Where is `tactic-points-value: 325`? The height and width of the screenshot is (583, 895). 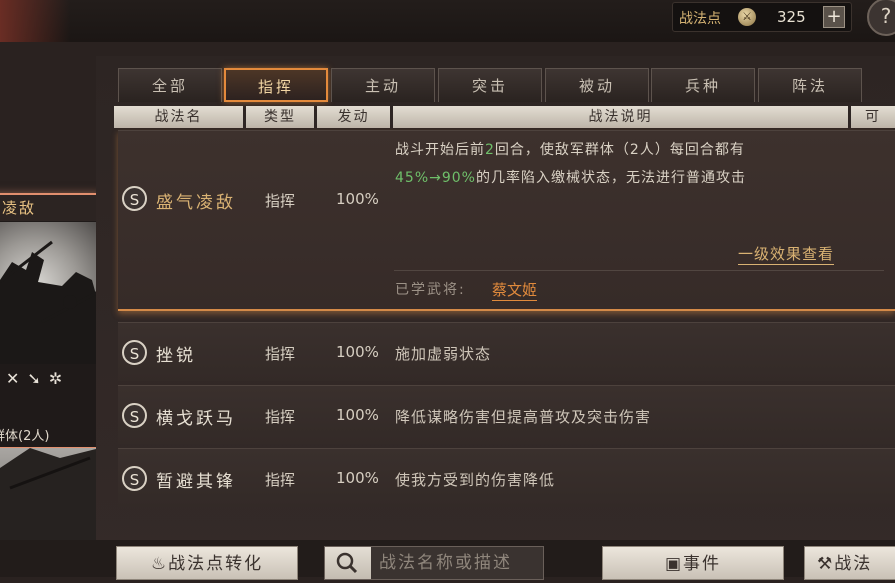
tactic-points-value: 325 is located at coordinates (791, 17).